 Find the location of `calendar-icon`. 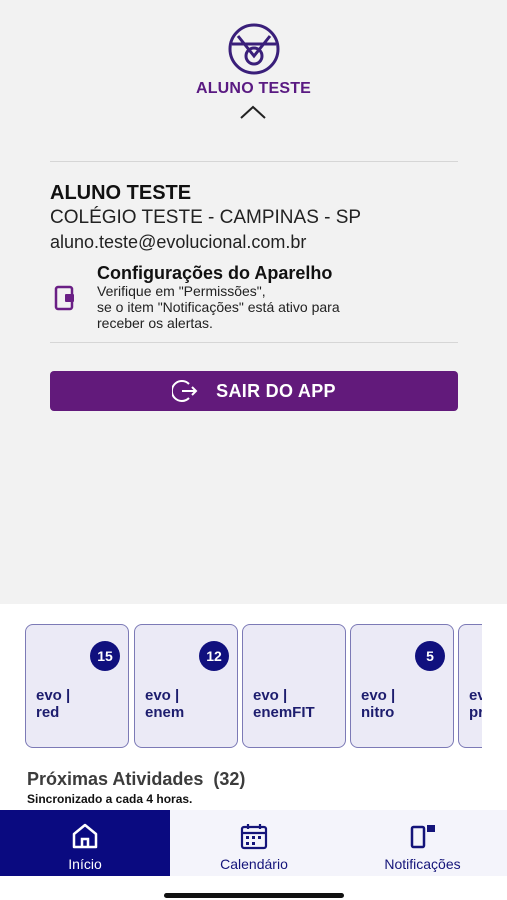

calendar-icon is located at coordinates (254, 837).